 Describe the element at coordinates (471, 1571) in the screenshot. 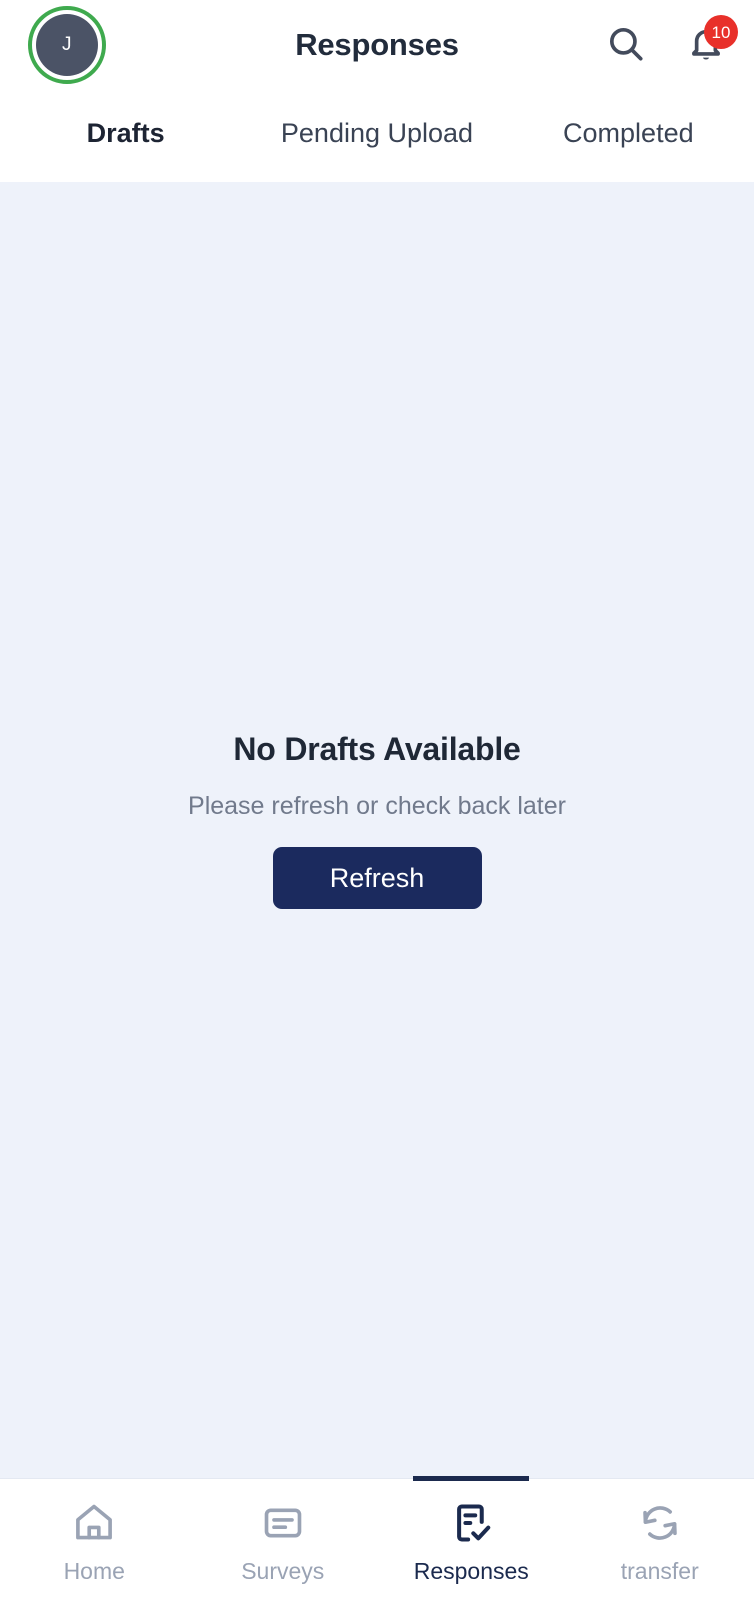

I see `nav-item-responses-label: Responses` at that location.